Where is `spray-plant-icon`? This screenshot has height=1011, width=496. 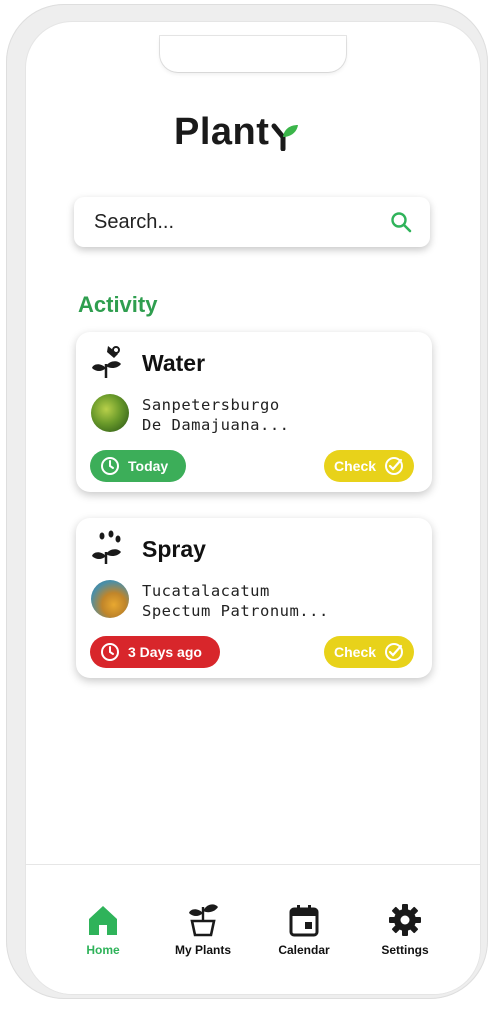
spray-plant-icon is located at coordinates (106, 547).